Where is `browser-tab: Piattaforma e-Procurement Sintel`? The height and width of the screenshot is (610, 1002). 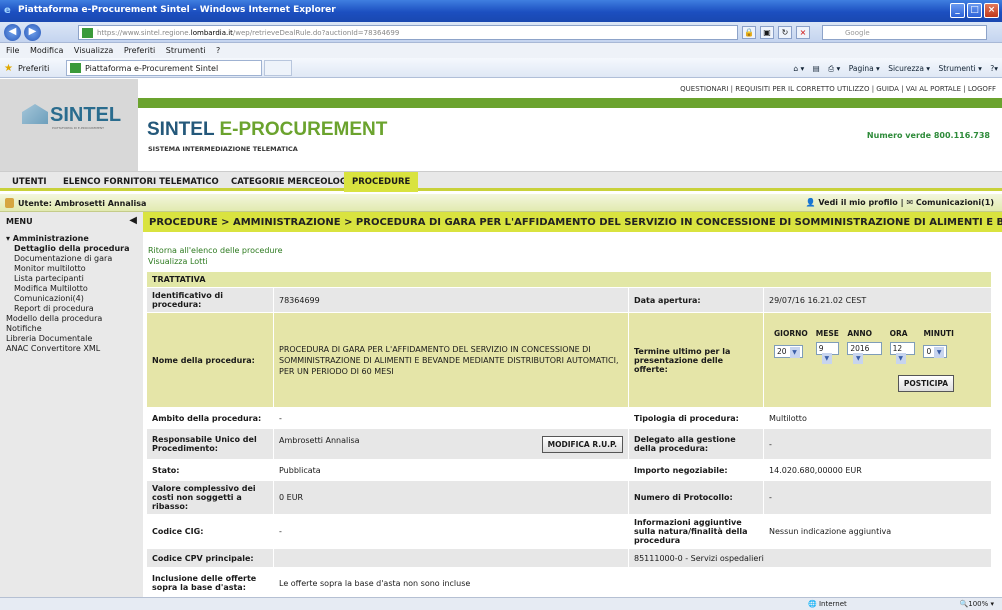 browser-tab: Piattaforma e-Procurement Sintel is located at coordinates (164, 68).